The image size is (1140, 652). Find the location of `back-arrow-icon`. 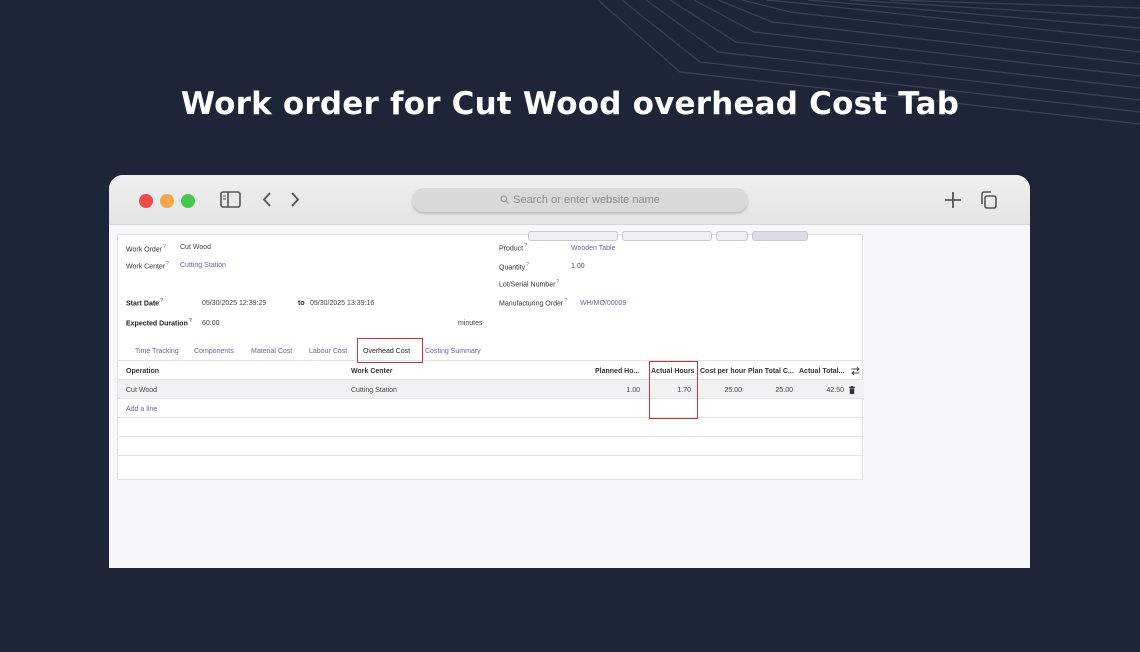

back-arrow-icon is located at coordinates (267, 199).